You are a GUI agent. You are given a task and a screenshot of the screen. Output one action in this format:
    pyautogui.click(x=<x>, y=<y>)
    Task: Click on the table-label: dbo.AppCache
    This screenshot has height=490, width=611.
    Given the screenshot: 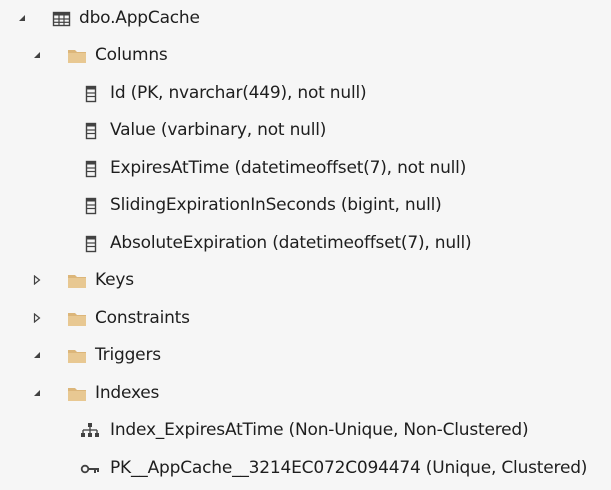 What is the action you would take?
    pyautogui.click(x=139, y=18)
    